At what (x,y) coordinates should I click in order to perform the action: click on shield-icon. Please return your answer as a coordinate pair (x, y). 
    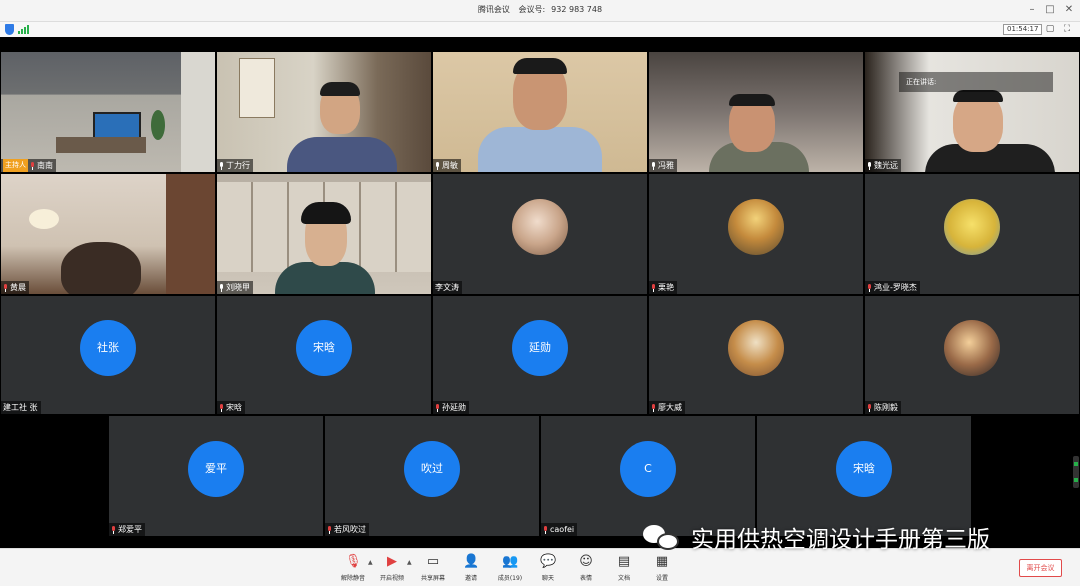
    Looking at the image, I should click on (9, 29).